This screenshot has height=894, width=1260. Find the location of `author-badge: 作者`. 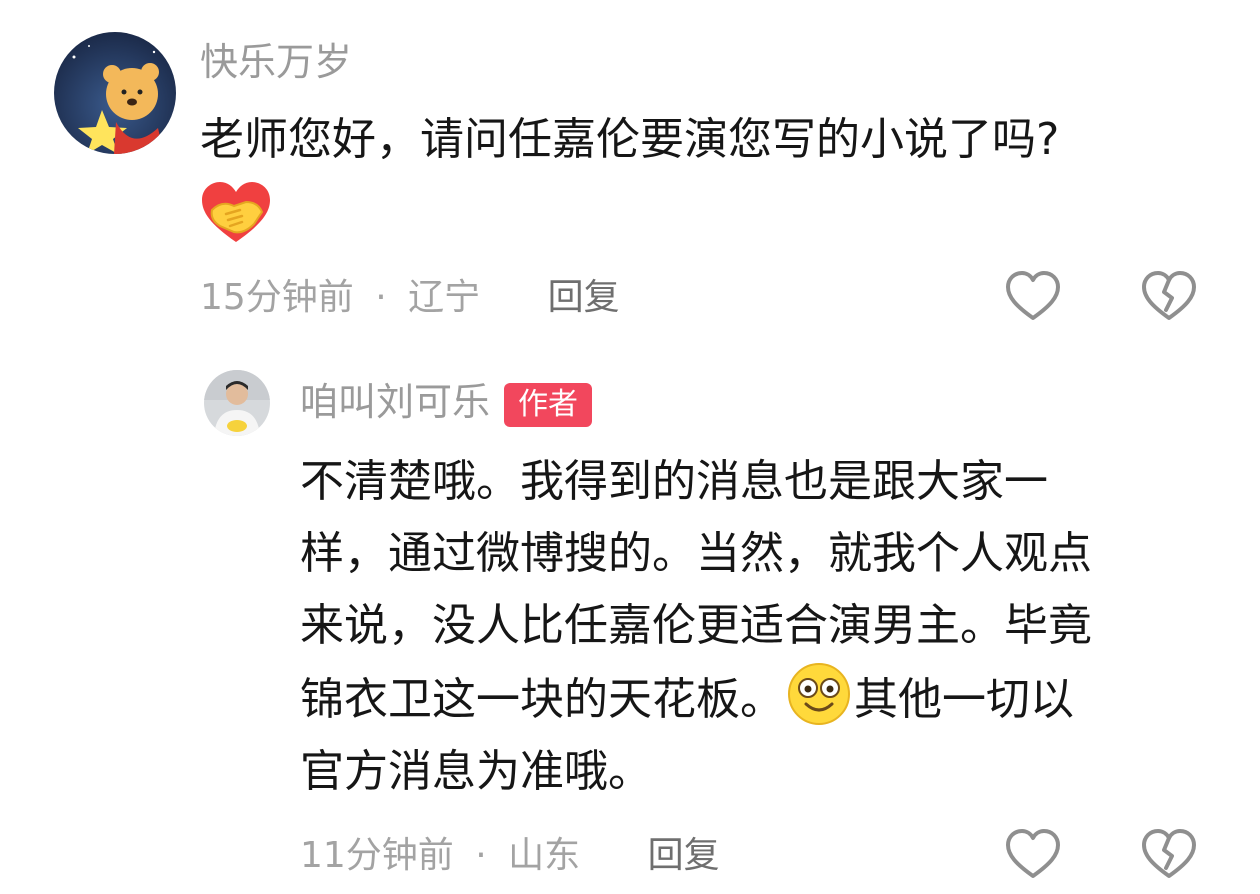

author-badge: 作者 is located at coordinates (548, 404).